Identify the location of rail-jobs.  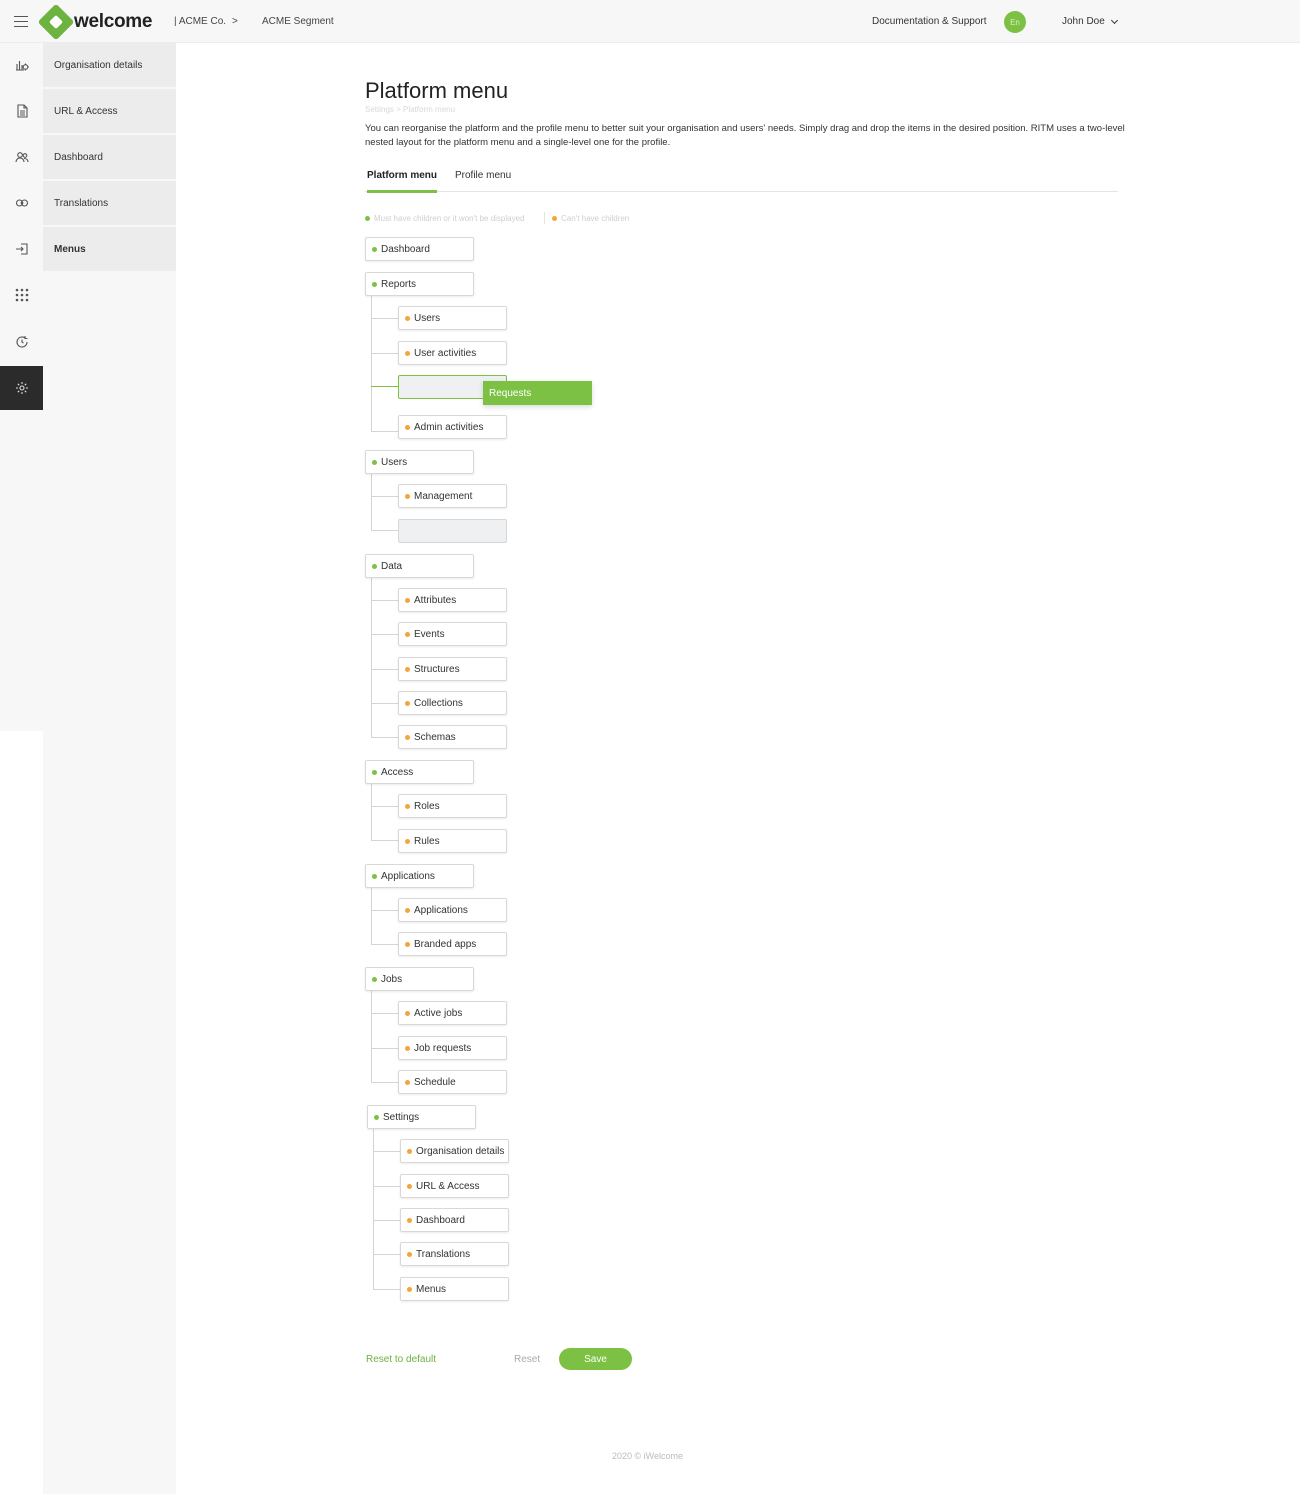
(21, 342).